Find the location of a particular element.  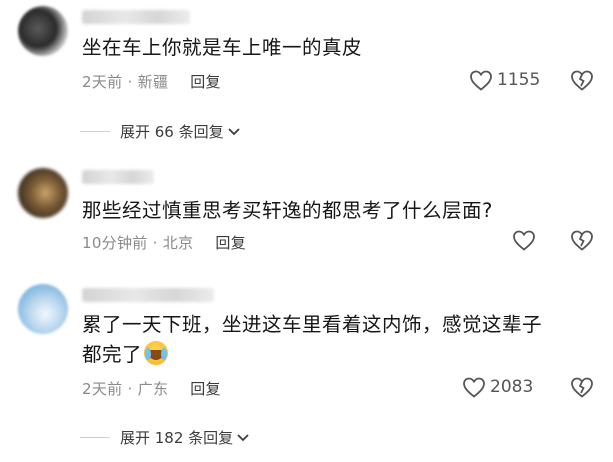

comment-text: 累了一天下班，坐进这车里看着这内饰，感觉这辈子 都完了 is located at coordinates (312, 340).